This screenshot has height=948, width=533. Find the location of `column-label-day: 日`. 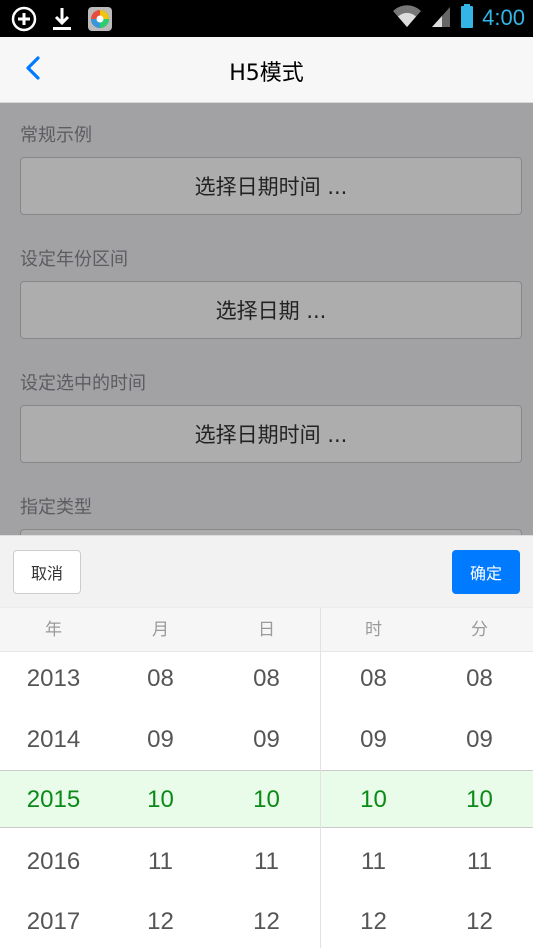

column-label-day: 日 is located at coordinates (266, 630).